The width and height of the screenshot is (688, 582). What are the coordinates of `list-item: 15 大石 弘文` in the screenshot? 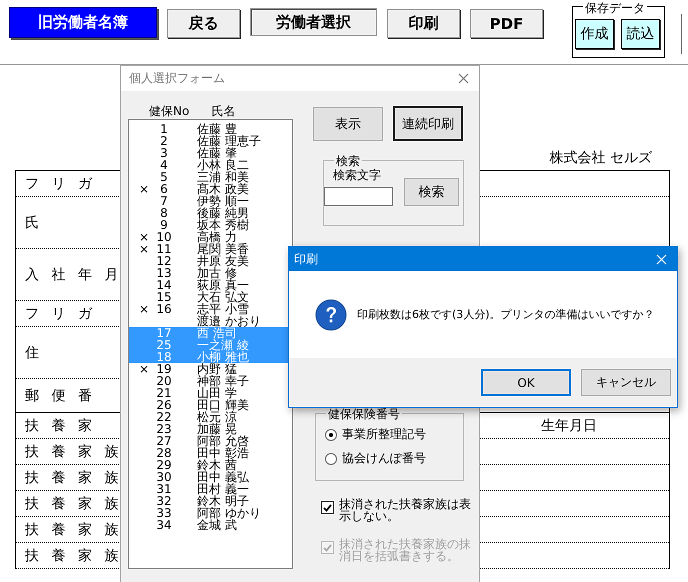 It's located at (210, 297).